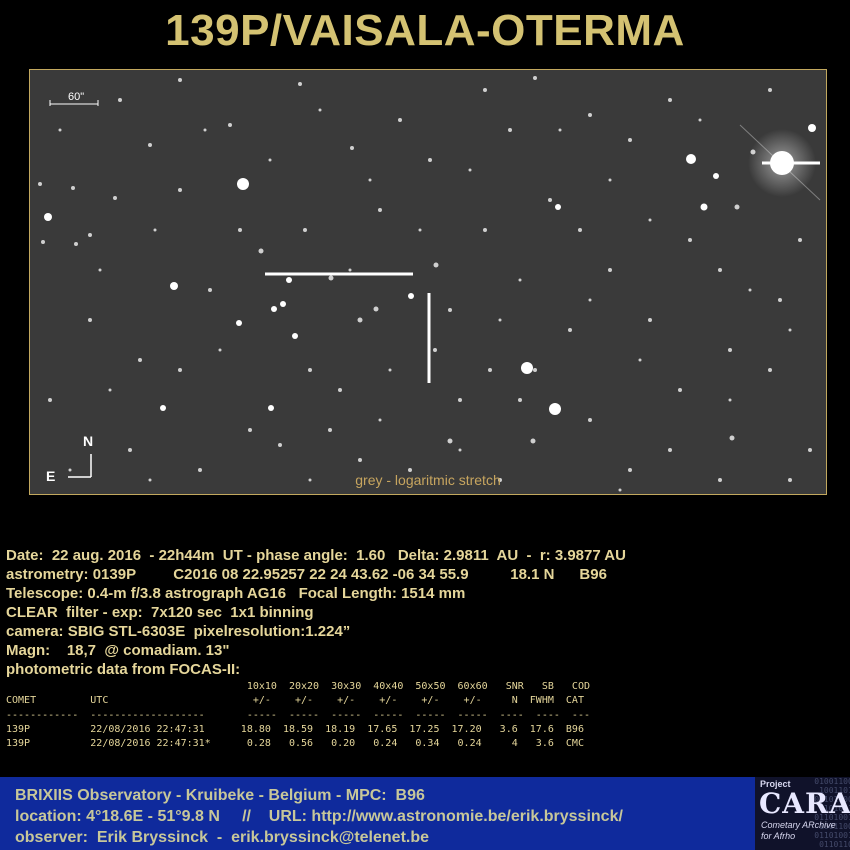 The width and height of the screenshot is (850, 850). Describe the element at coordinates (804, 803) in the screenshot. I see `logo-name: CARA` at that location.